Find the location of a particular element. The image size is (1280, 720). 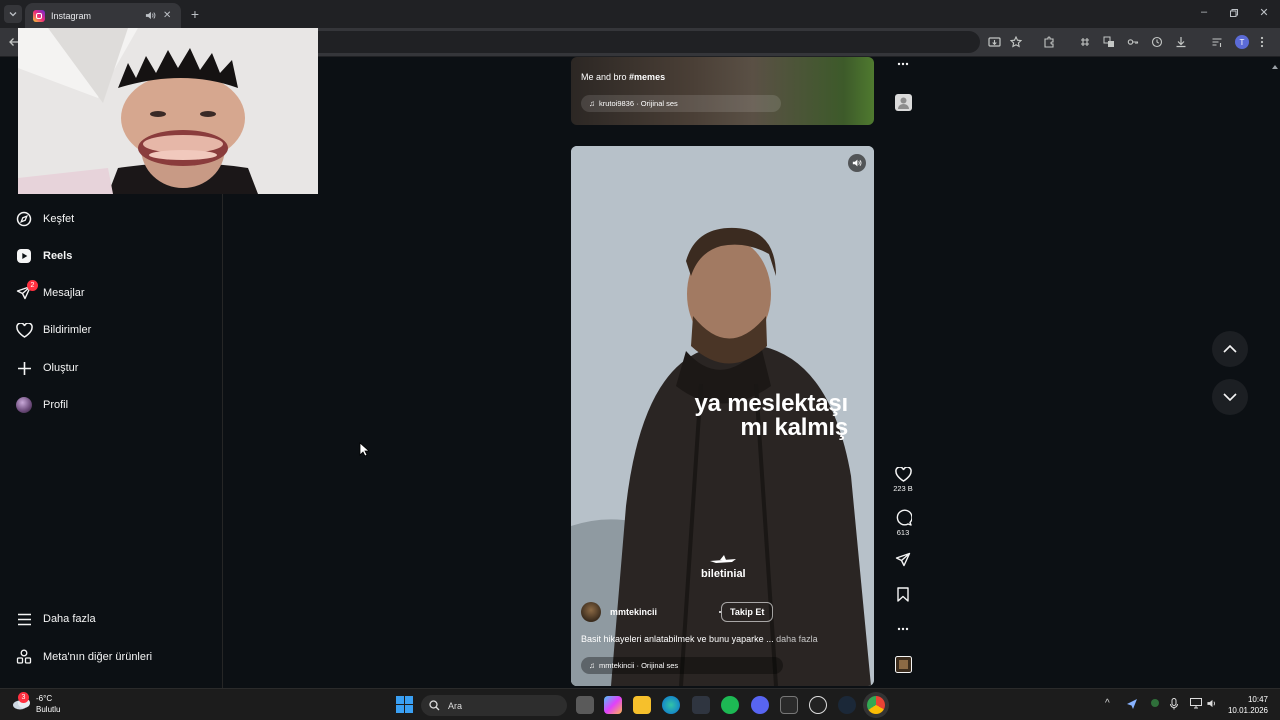

nav-explore: Keşfet is located at coordinates (44, 219).